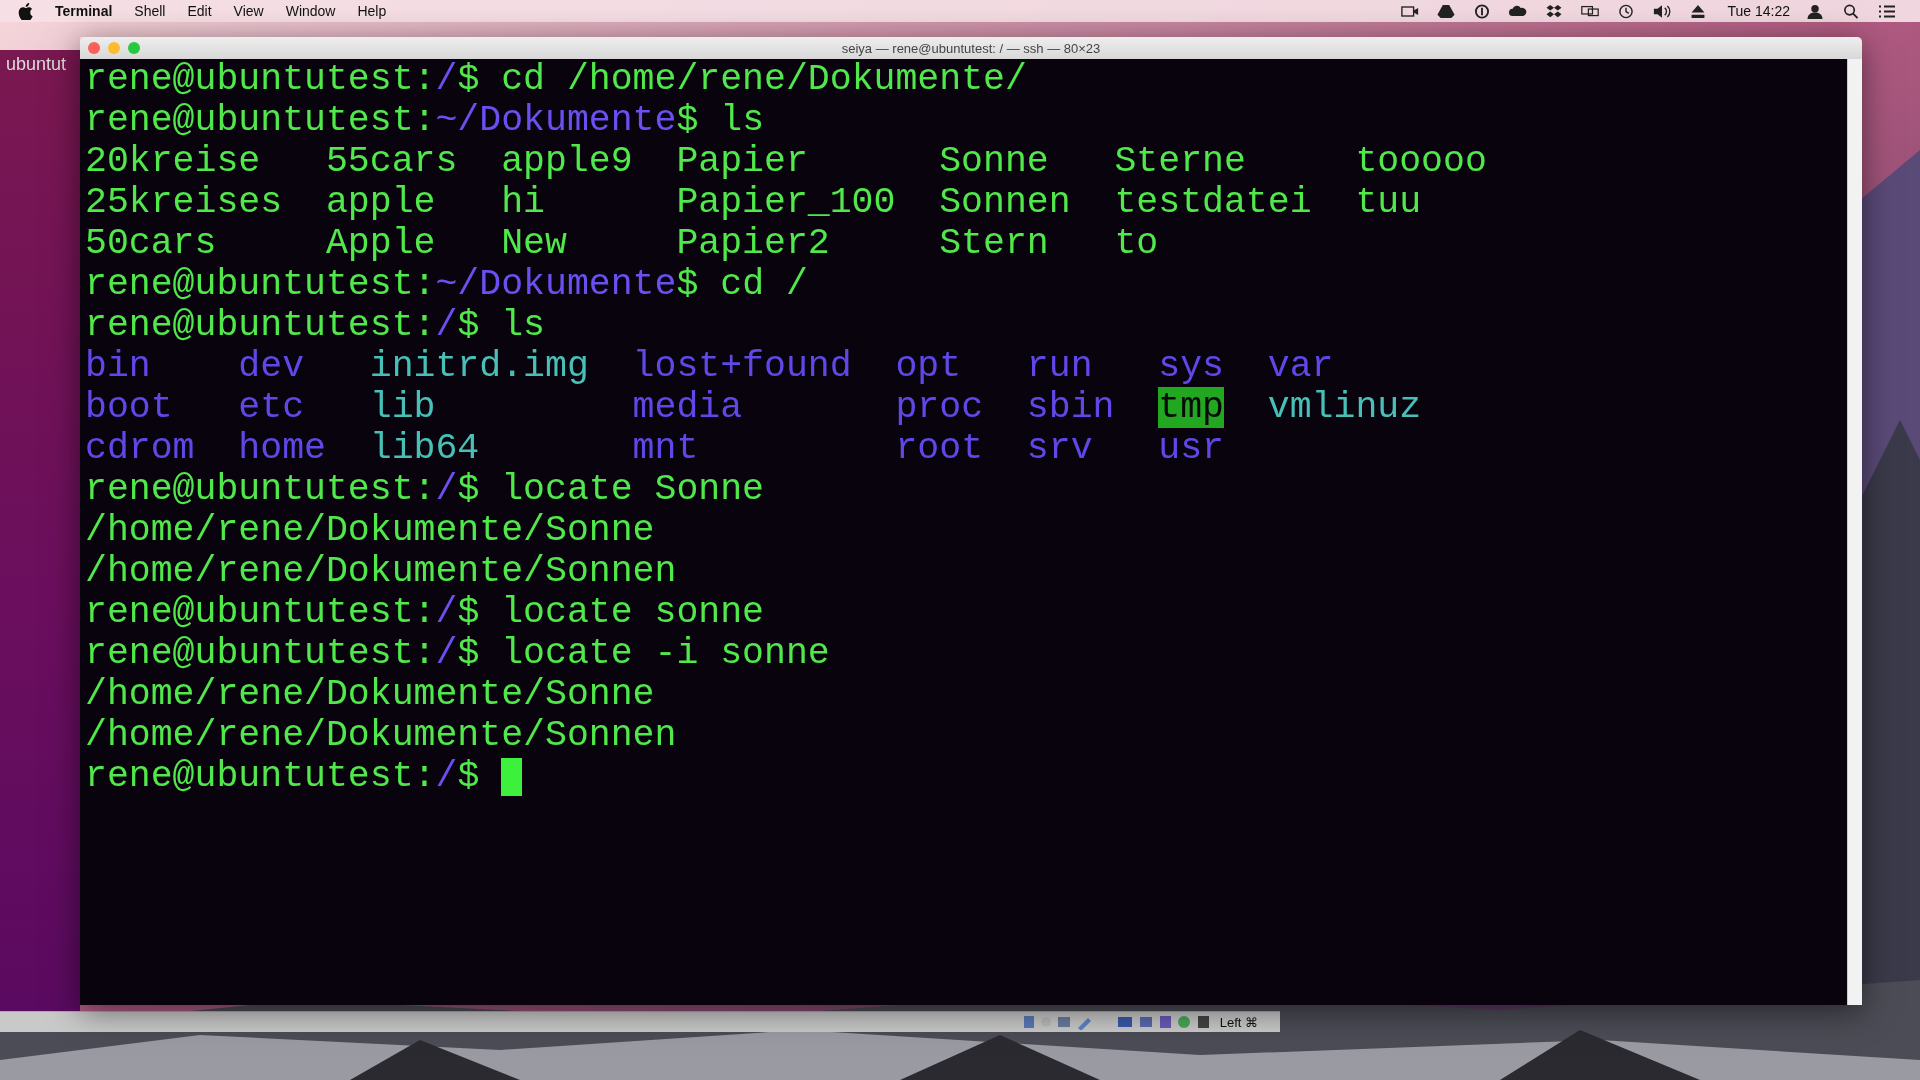  I want to click on directory-name: proc, so click(939, 407).